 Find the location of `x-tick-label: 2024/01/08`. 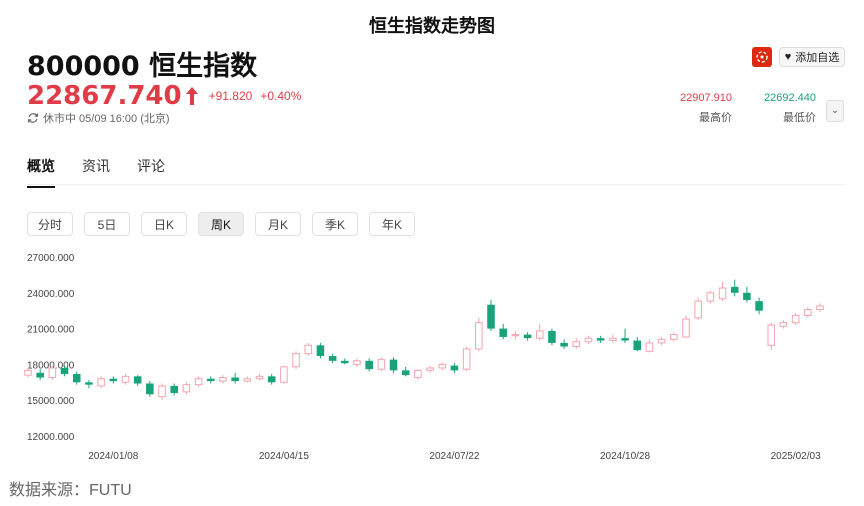

x-tick-label: 2024/01/08 is located at coordinates (113, 456).